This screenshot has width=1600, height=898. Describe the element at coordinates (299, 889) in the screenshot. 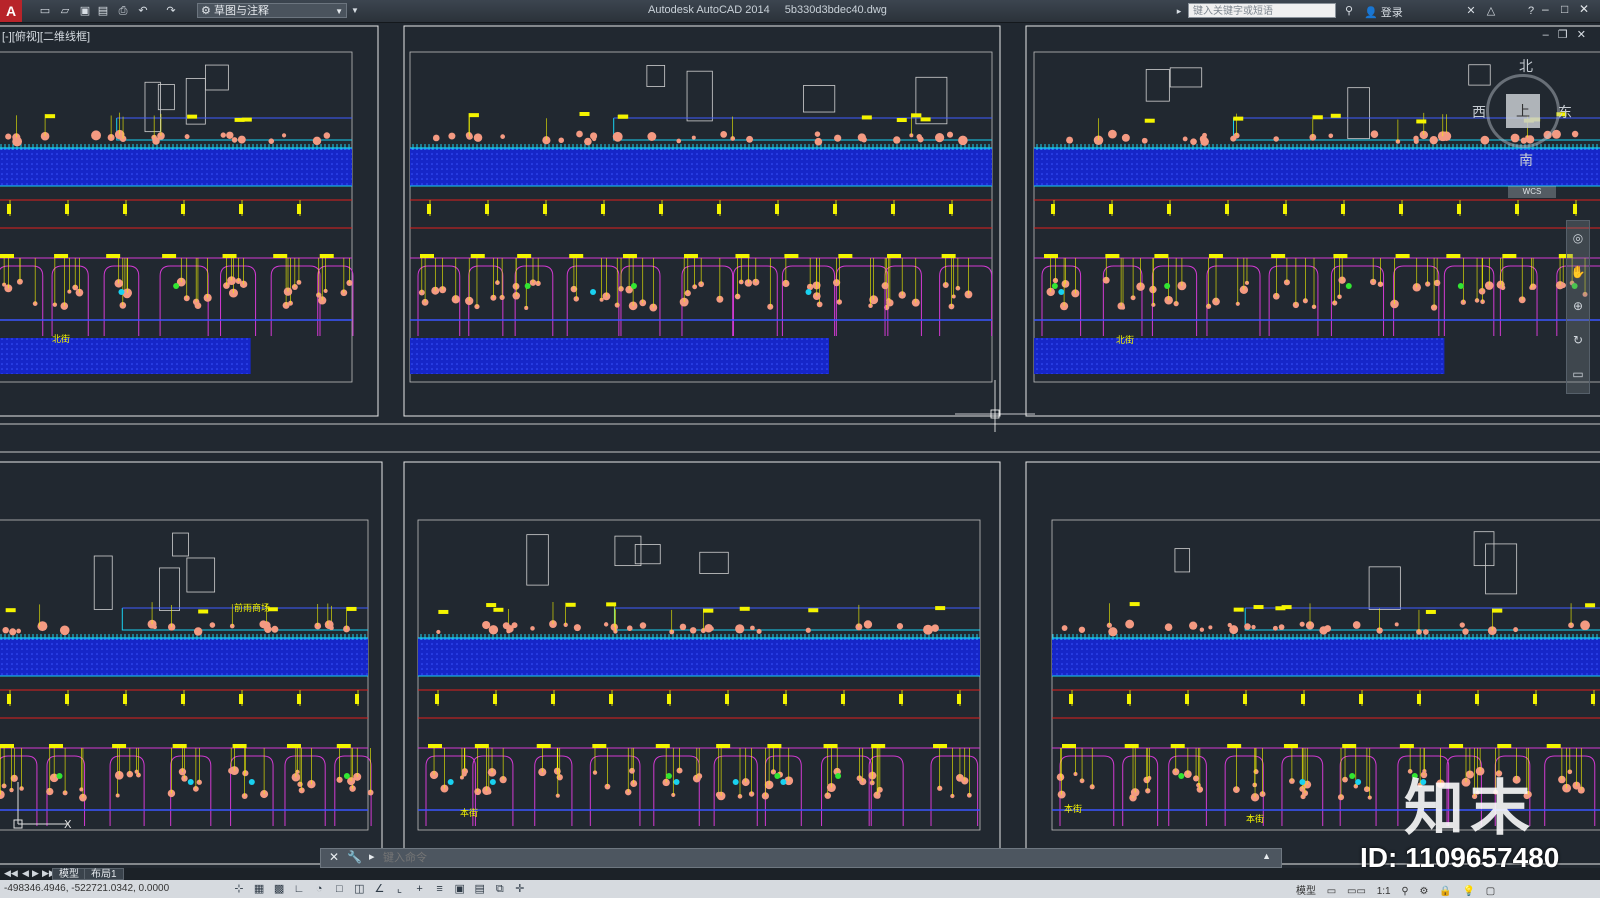

I see `ortho-icon: ∟` at that location.